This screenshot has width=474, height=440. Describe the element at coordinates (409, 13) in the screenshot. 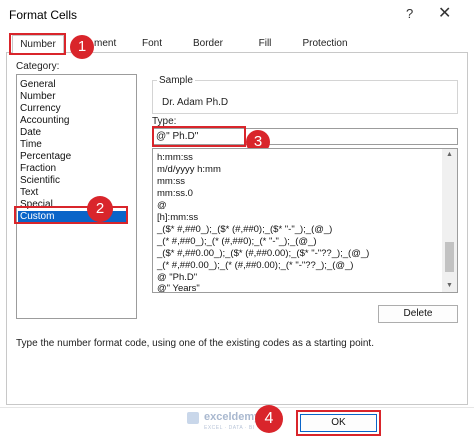

I see `help-icon: ?` at that location.